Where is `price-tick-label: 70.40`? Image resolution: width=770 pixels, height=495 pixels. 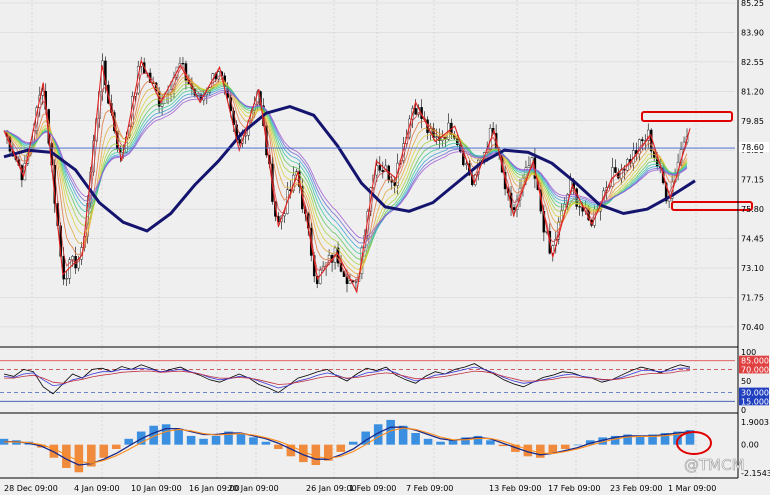
price-tick-label: 70.40 is located at coordinates (752, 327).